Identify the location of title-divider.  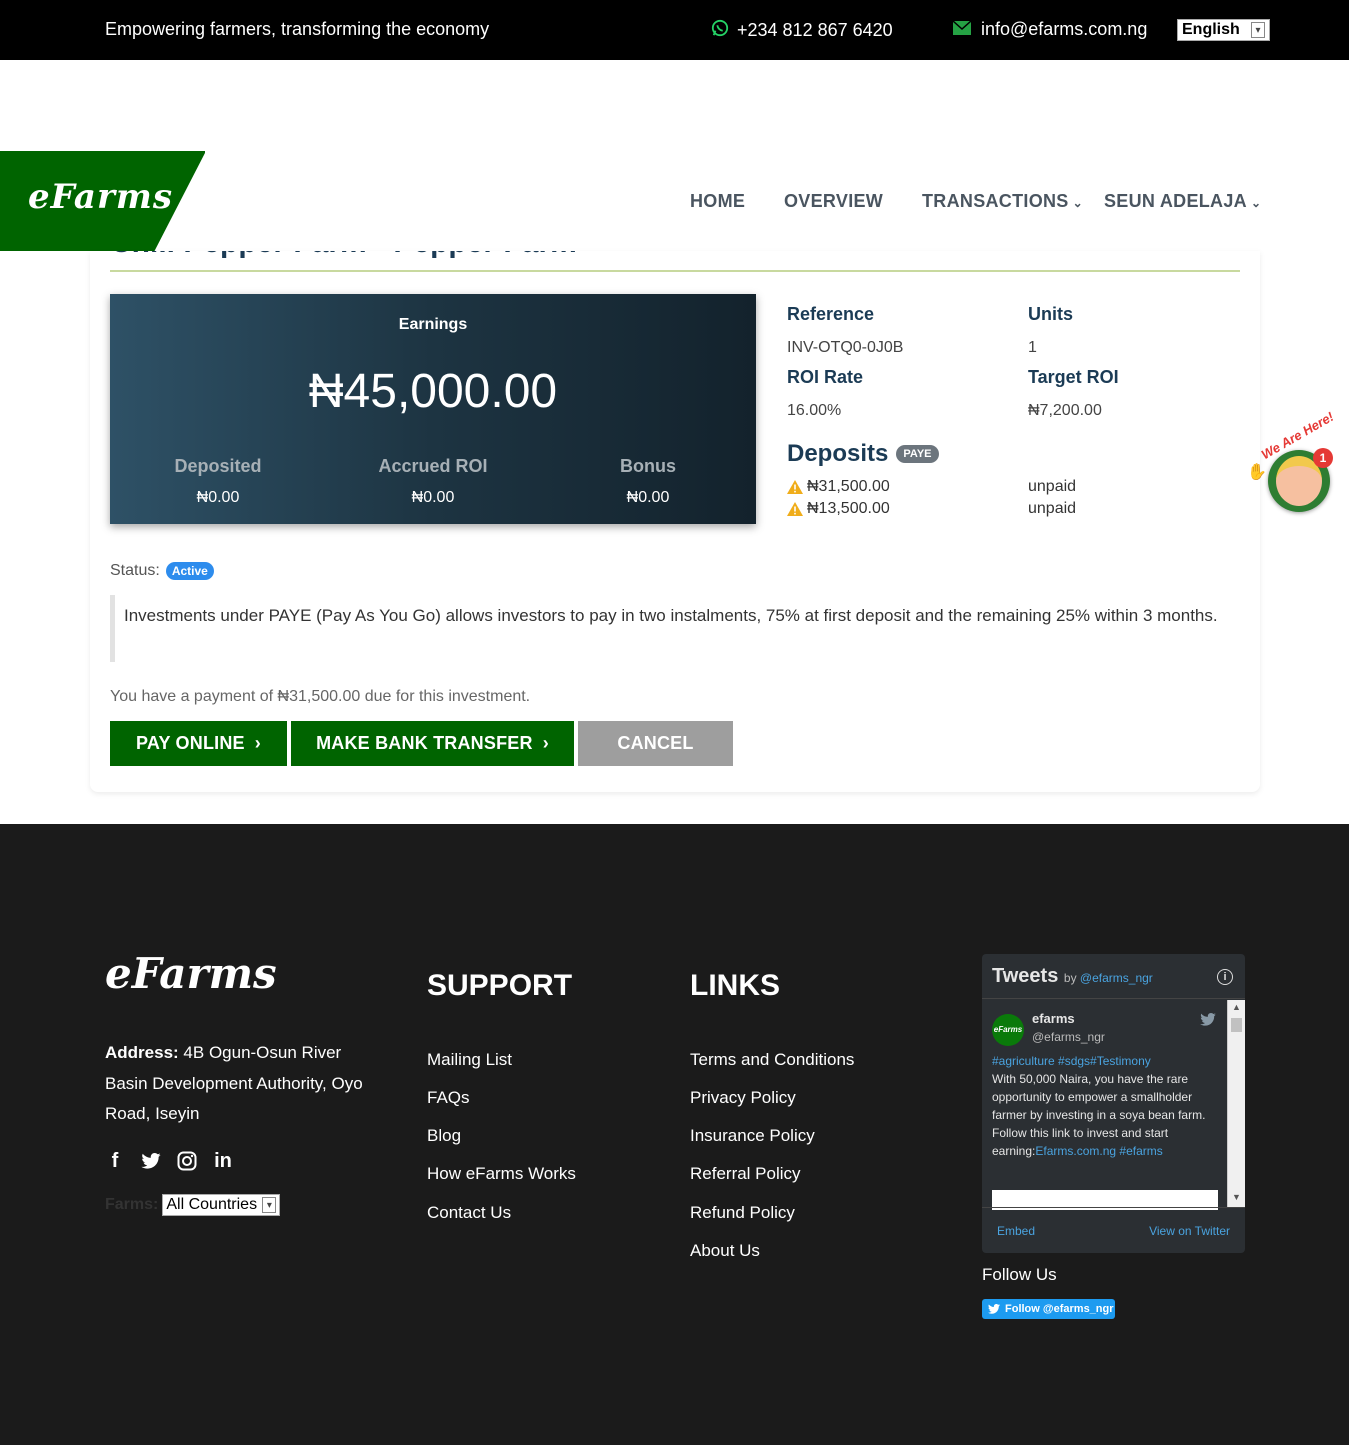
(675, 271).